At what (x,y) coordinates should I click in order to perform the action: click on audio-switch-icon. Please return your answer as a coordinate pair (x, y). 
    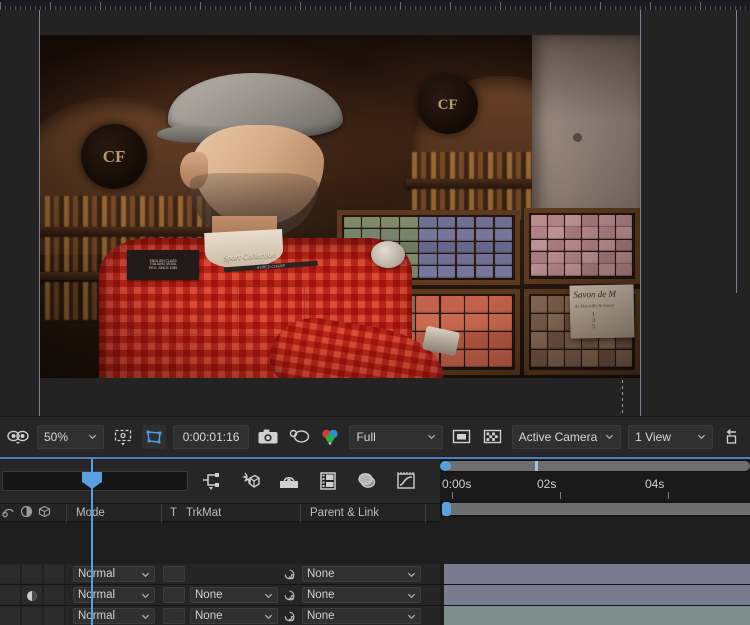
    Looking at the image, I should click on (8, 511).